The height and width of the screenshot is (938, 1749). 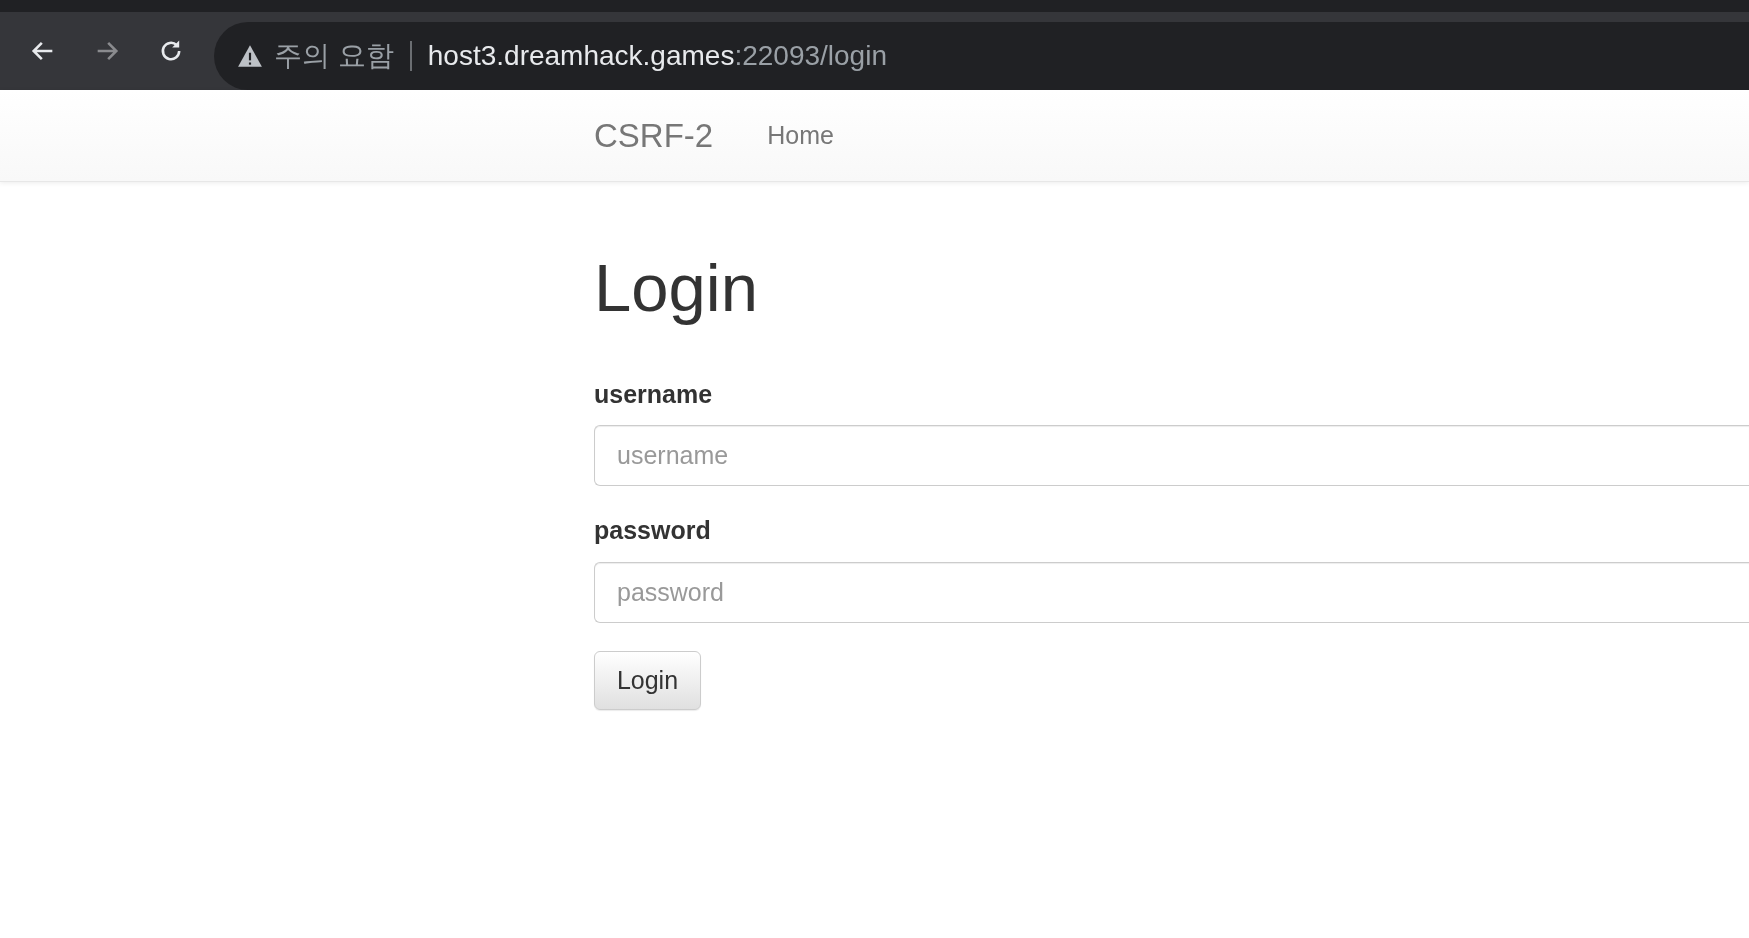 I want to click on field-label: password, so click(x=653, y=531).